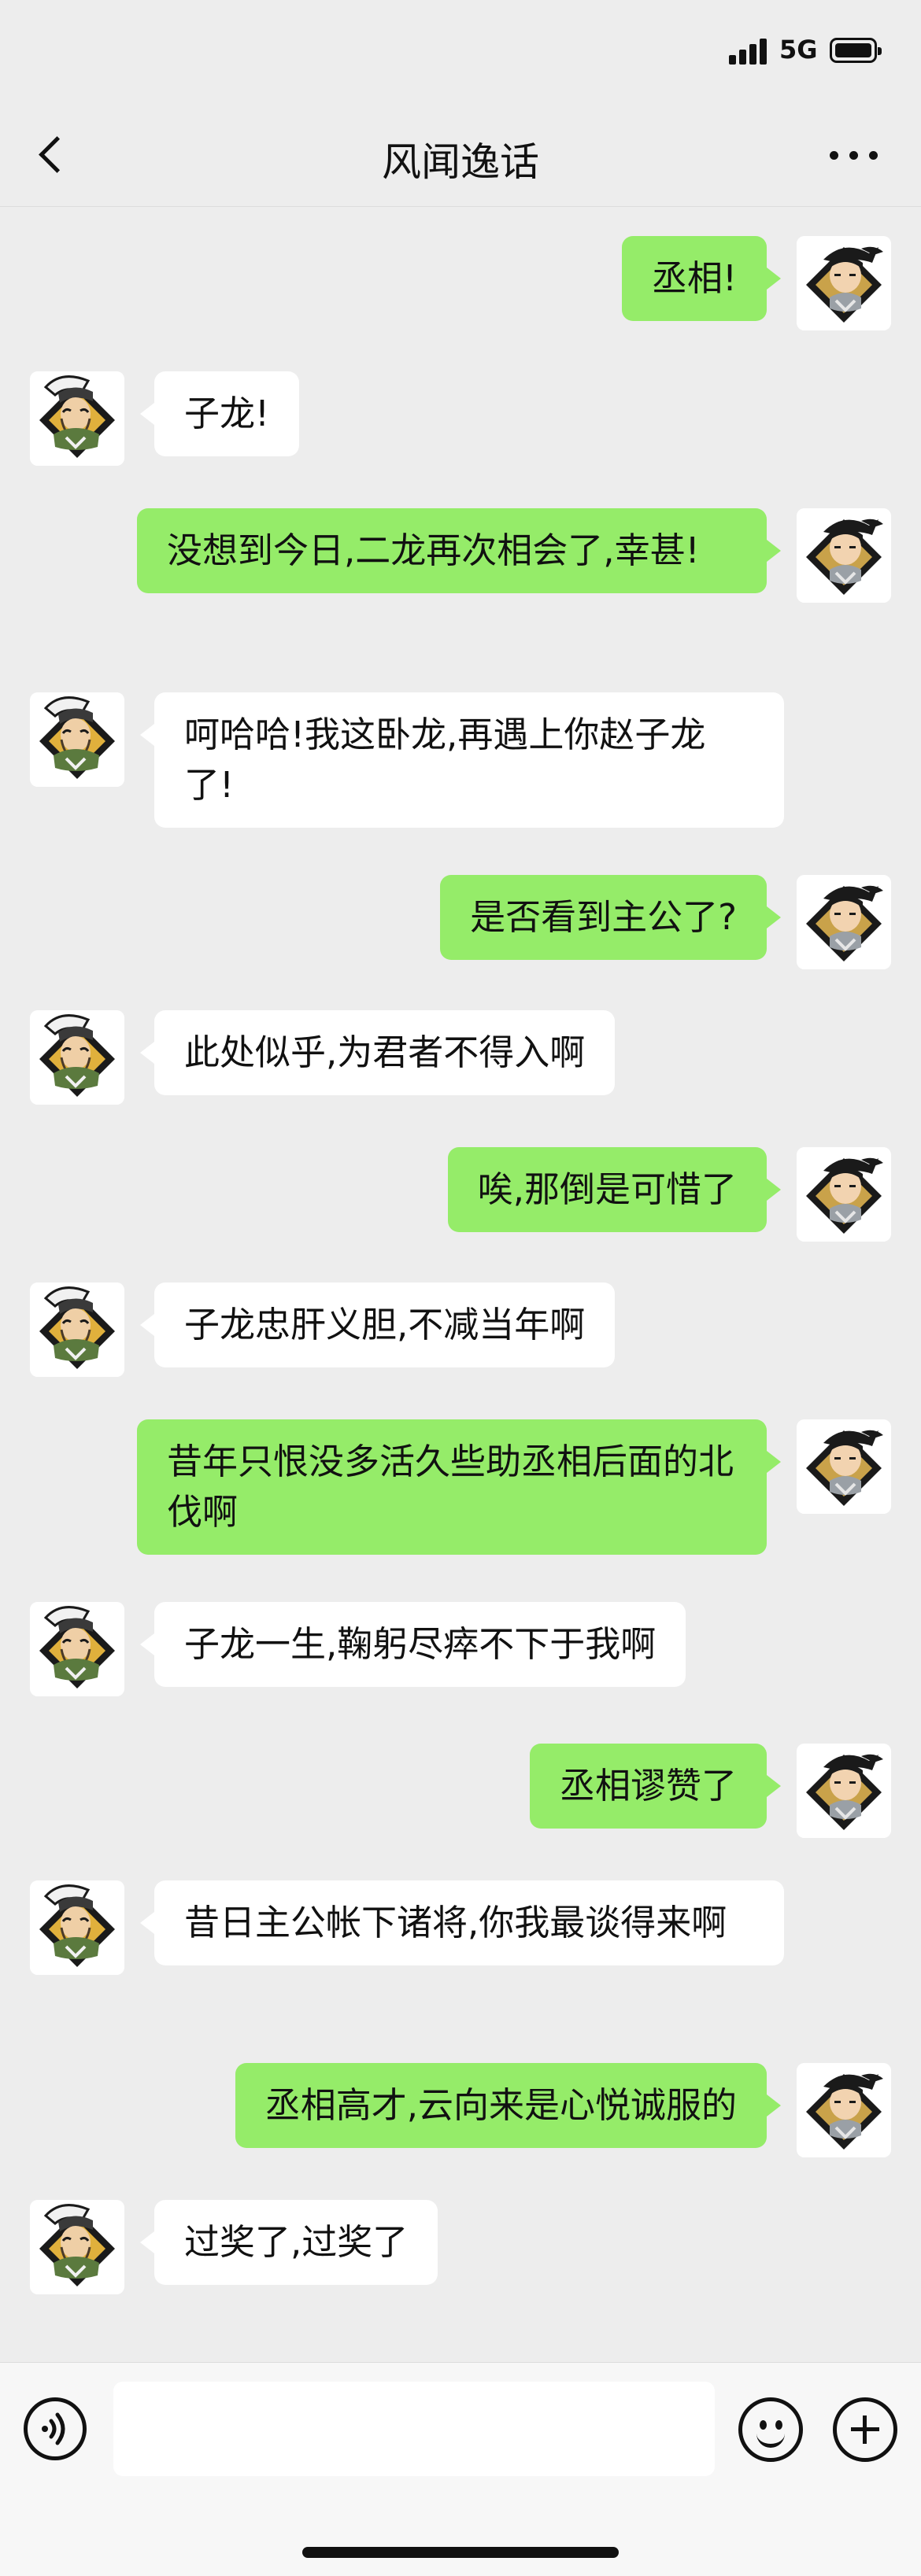 The image size is (921, 2576). What do you see at coordinates (460, 2552) in the screenshot?
I see `home-indicator` at bounding box center [460, 2552].